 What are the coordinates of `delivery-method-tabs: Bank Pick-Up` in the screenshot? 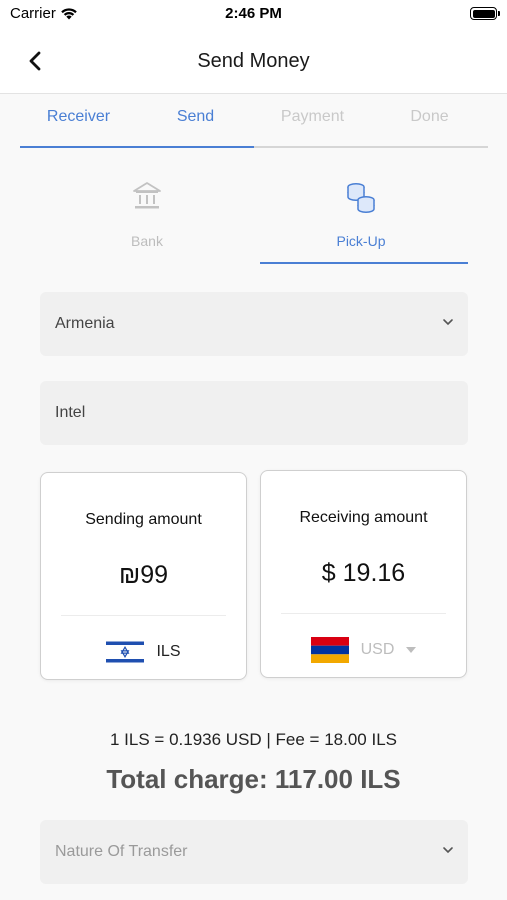 It's located at (254, 222).